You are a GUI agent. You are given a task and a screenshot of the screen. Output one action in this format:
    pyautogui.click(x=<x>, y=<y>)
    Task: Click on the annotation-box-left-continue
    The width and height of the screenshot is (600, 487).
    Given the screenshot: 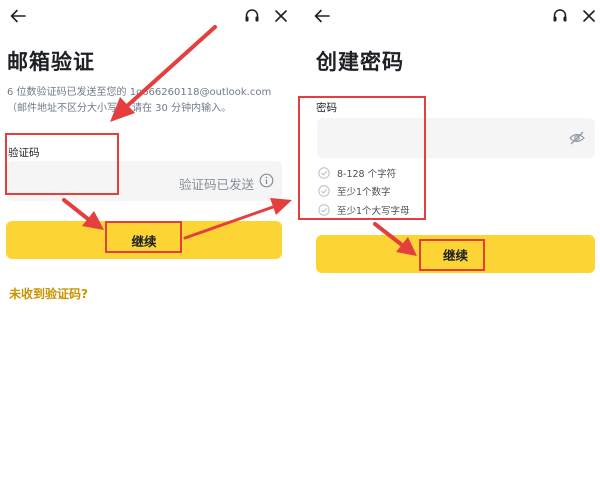 What is the action you would take?
    pyautogui.click(x=143, y=237)
    